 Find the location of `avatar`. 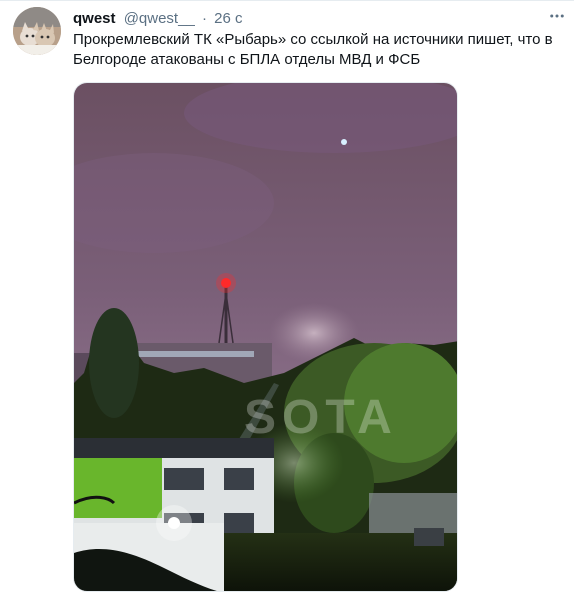

avatar is located at coordinates (37, 31).